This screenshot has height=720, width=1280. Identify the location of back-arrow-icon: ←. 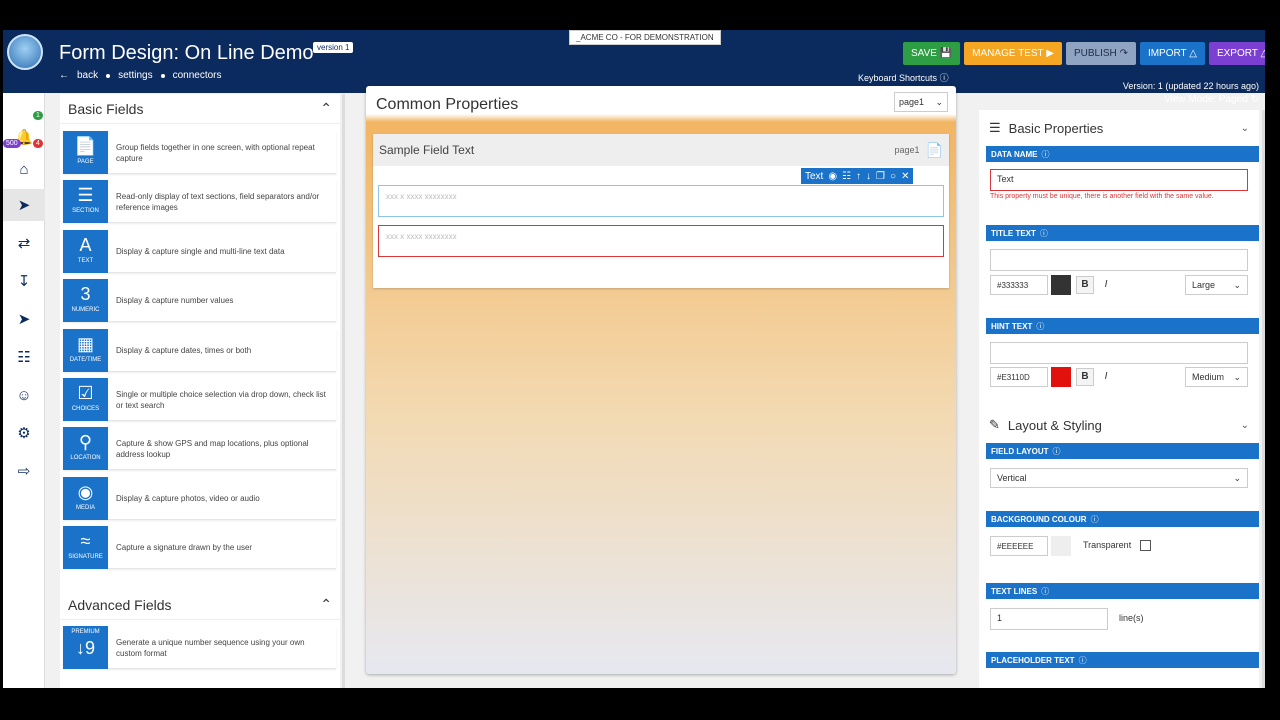
(64, 75).